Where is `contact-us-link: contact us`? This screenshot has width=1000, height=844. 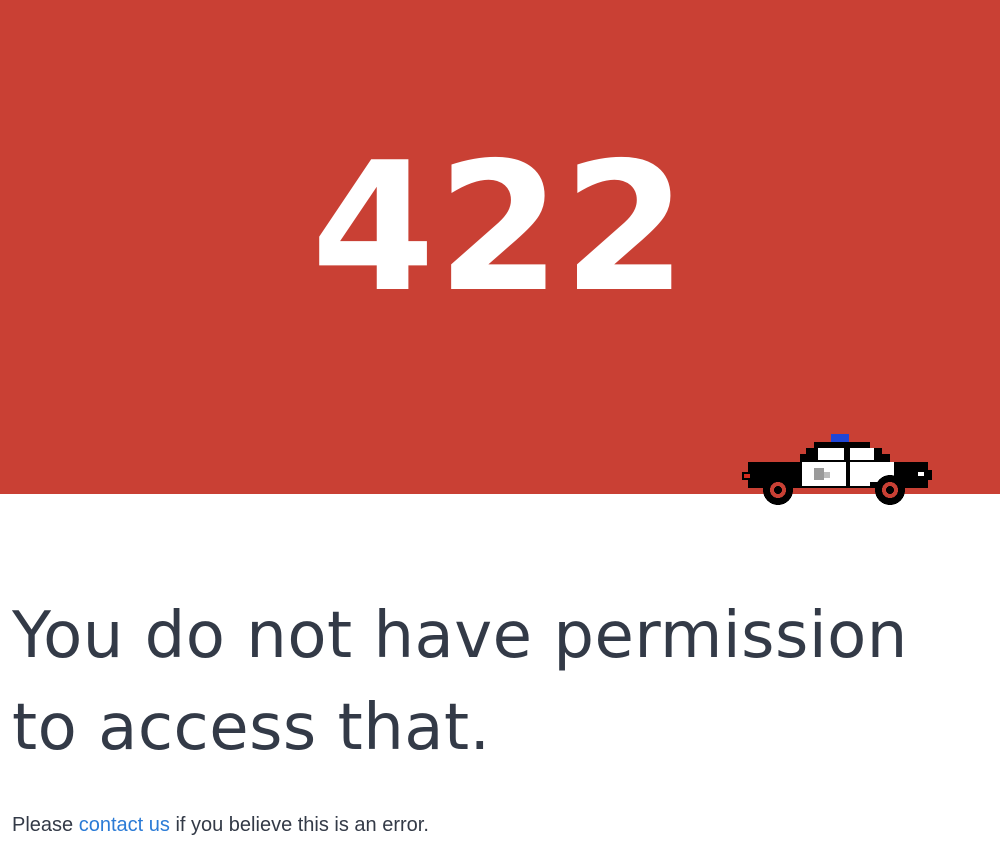 contact-us-link: contact us is located at coordinates (124, 825).